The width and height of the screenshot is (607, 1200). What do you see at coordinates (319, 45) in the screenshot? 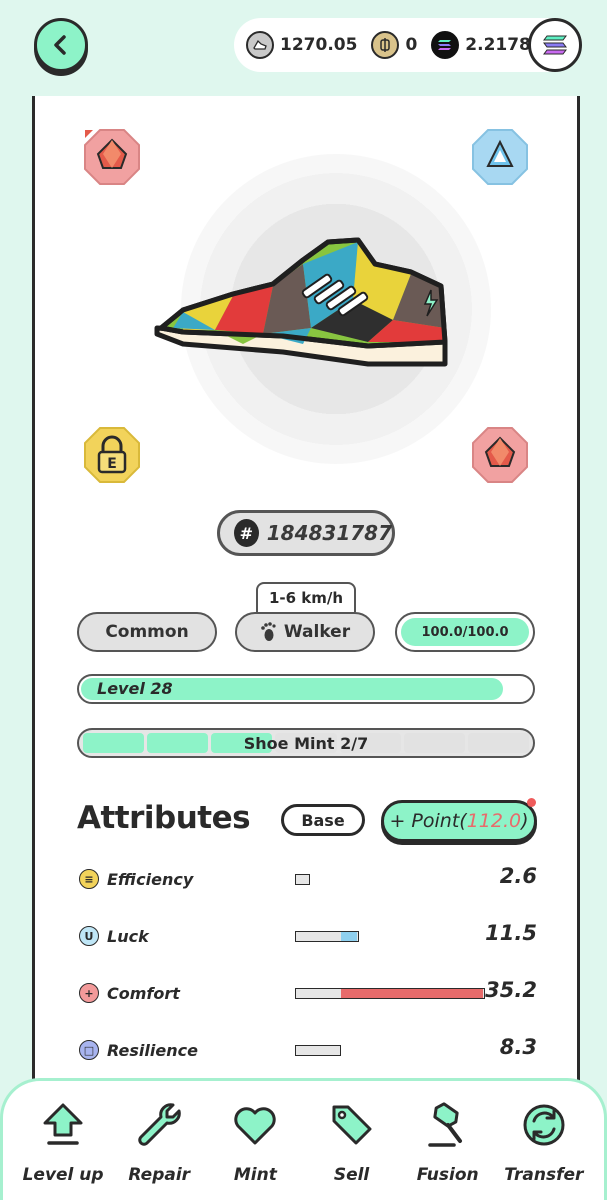
I see `gst-balance-value: 1270.05` at bounding box center [319, 45].